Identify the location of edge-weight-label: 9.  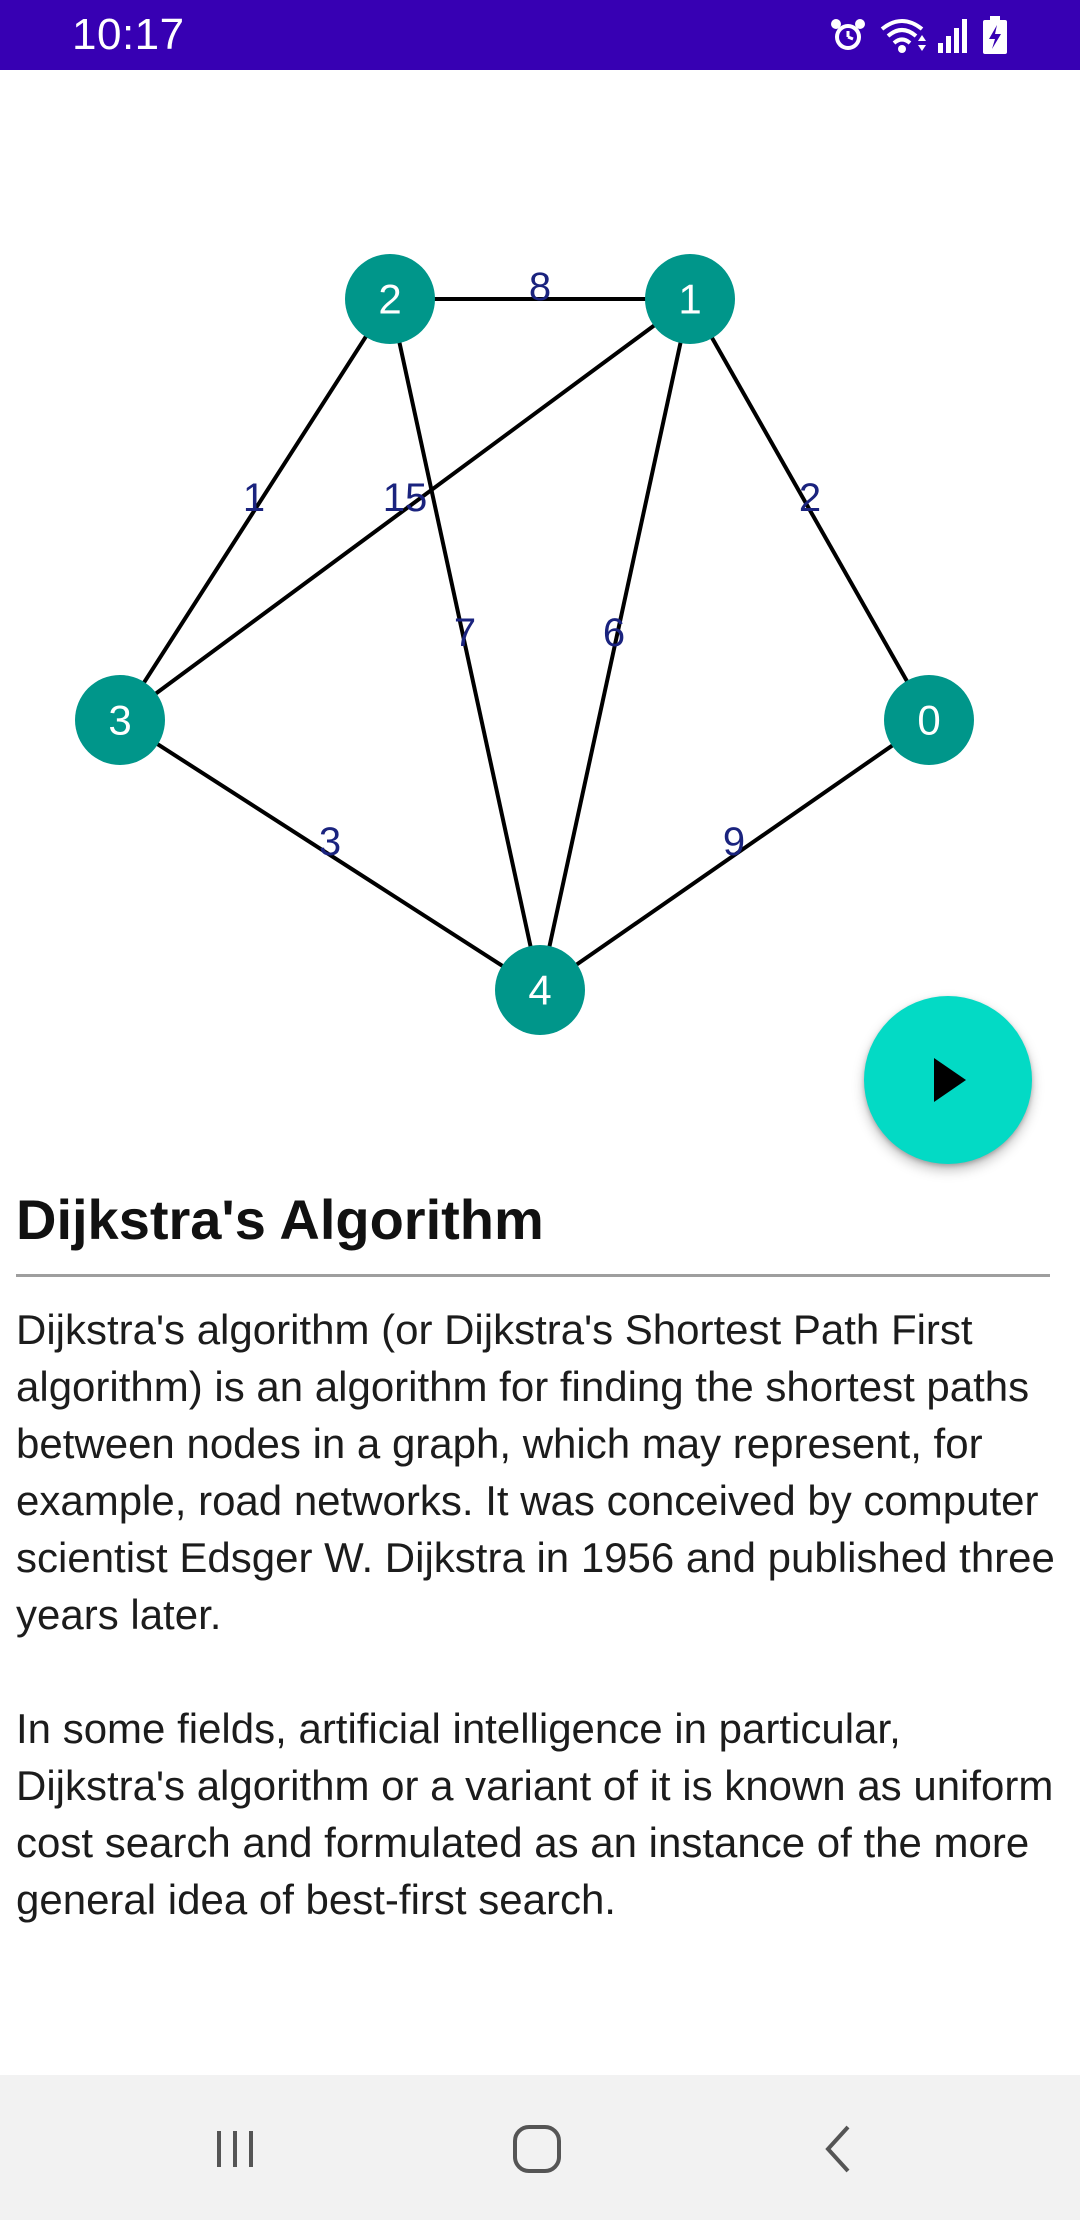
(734, 842).